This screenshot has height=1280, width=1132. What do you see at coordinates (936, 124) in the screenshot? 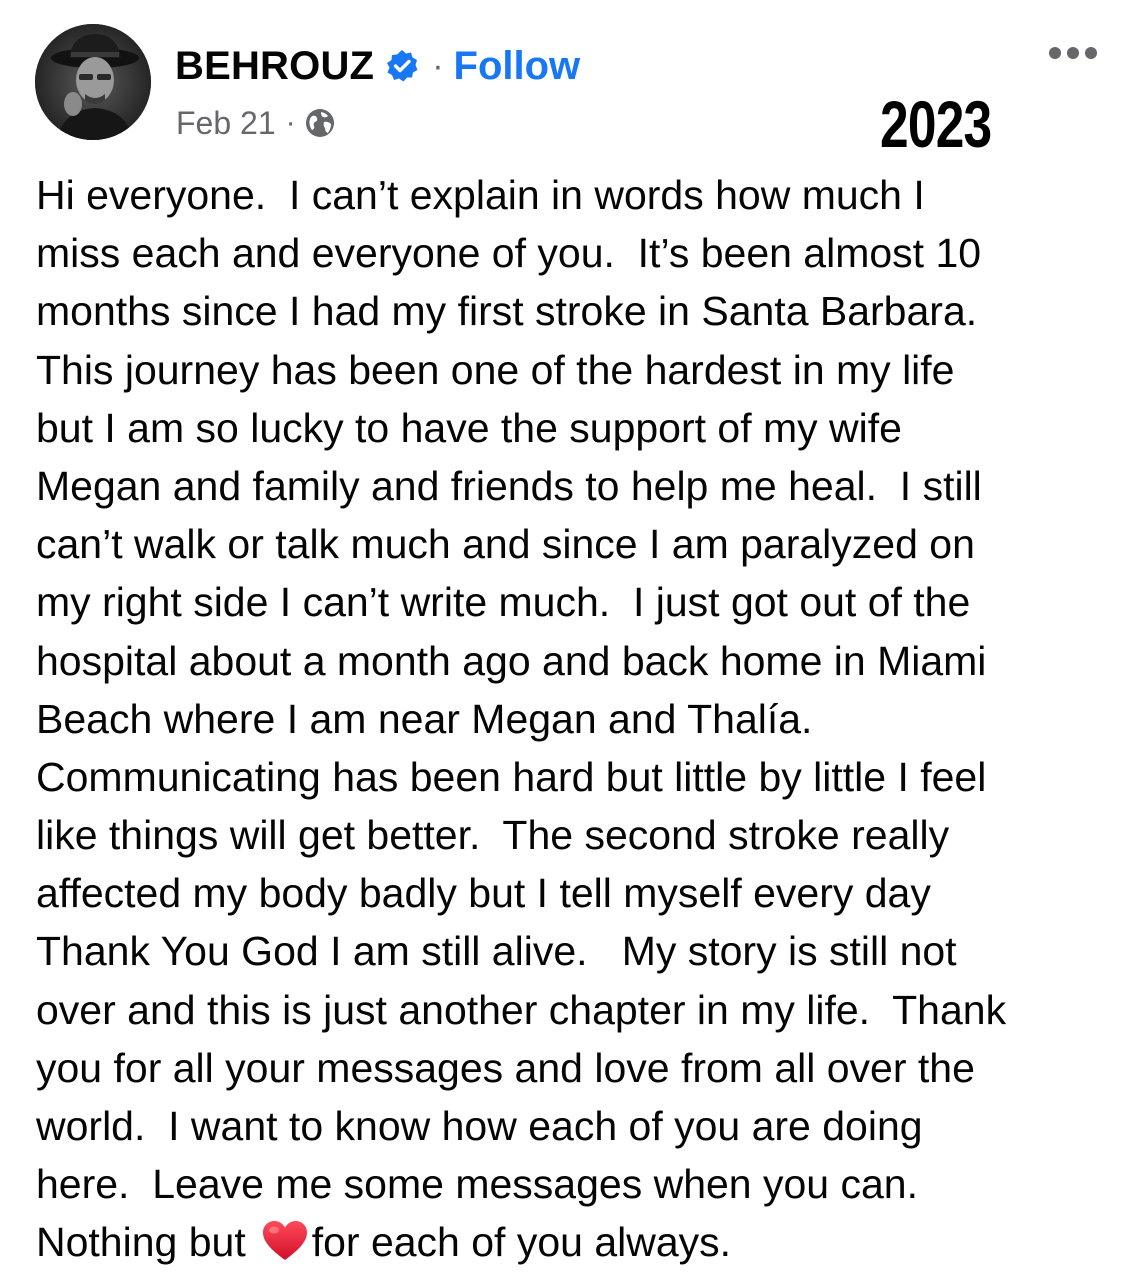
I see `overlay-year-label: 2023` at bounding box center [936, 124].